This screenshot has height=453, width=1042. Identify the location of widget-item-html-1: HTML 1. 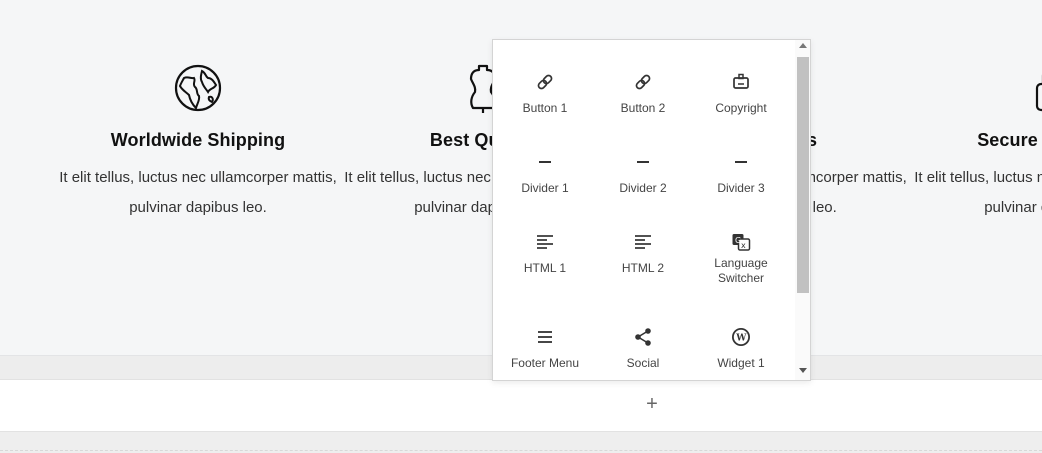
(545, 254).